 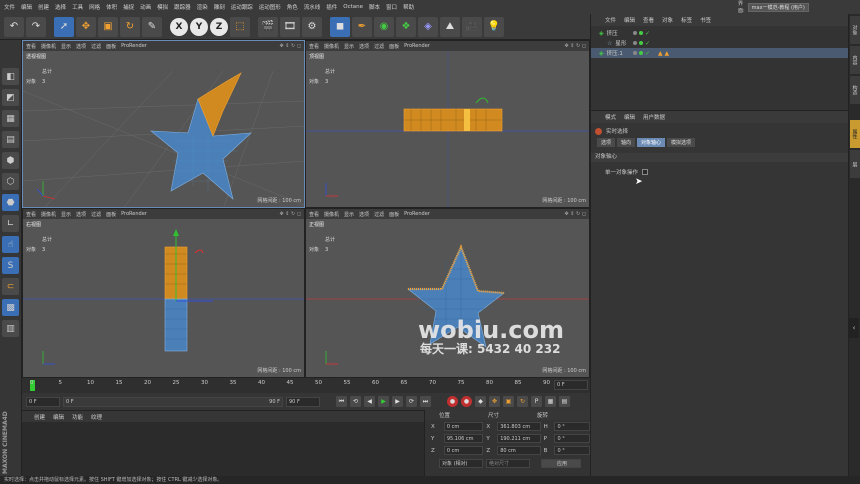 What do you see at coordinates (645, 172) in the screenshot?
I see `option-checkbox` at bounding box center [645, 172].